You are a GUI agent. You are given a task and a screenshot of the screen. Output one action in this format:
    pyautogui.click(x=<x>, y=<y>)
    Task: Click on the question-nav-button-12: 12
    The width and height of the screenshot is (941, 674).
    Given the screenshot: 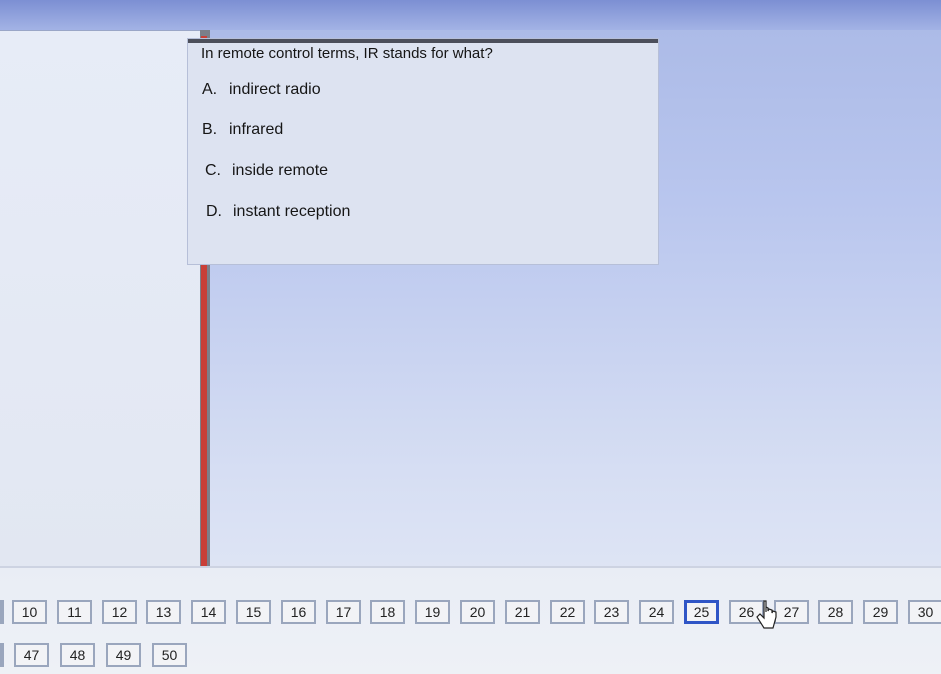 What is the action you would take?
    pyautogui.click(x=119, y=612)
    